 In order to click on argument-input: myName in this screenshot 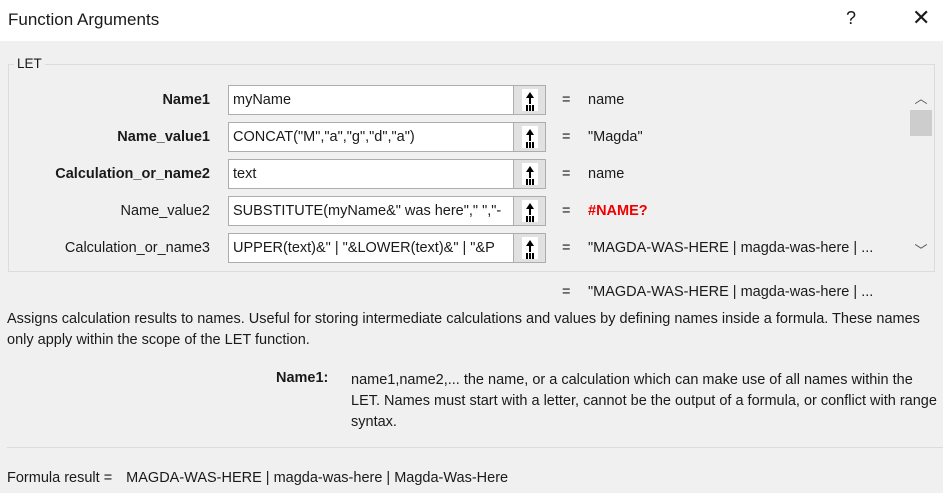, I will do `click(387, 100)`.